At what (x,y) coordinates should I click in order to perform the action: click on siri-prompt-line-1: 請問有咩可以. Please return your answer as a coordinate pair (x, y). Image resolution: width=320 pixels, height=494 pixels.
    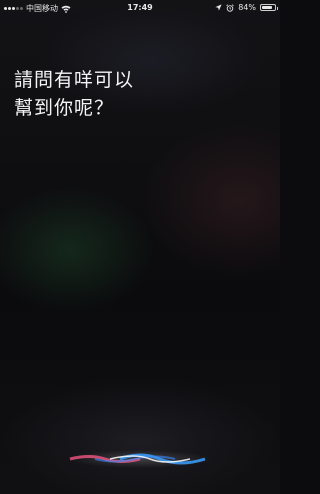
    Looking at the image, I should click on (74, 80).